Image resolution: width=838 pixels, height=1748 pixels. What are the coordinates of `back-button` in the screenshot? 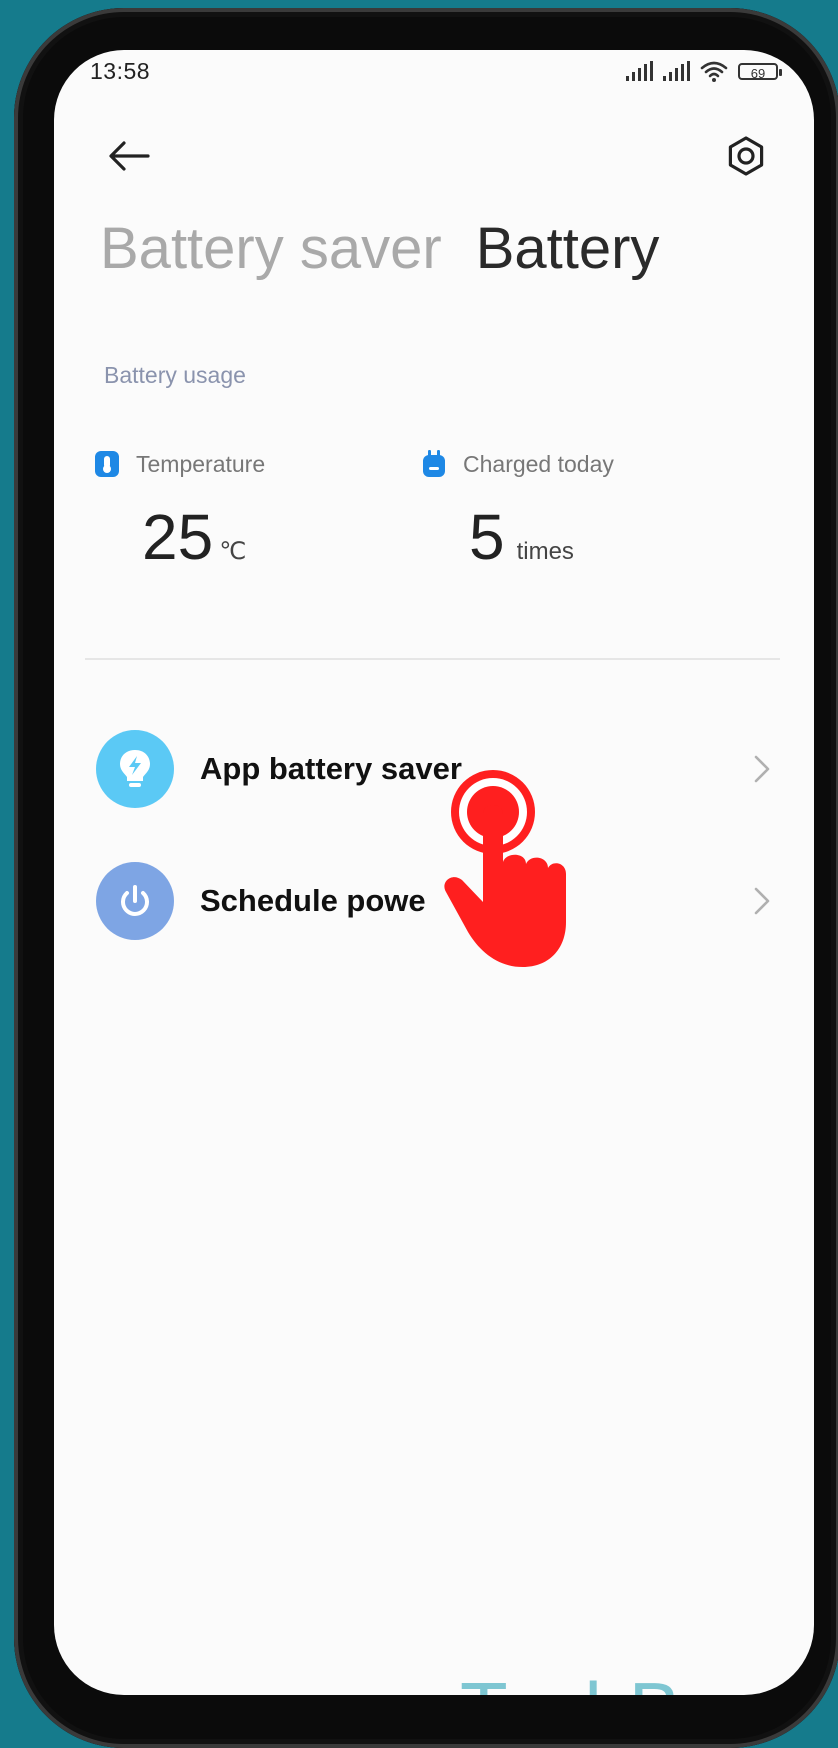 It's located at (130, 156).